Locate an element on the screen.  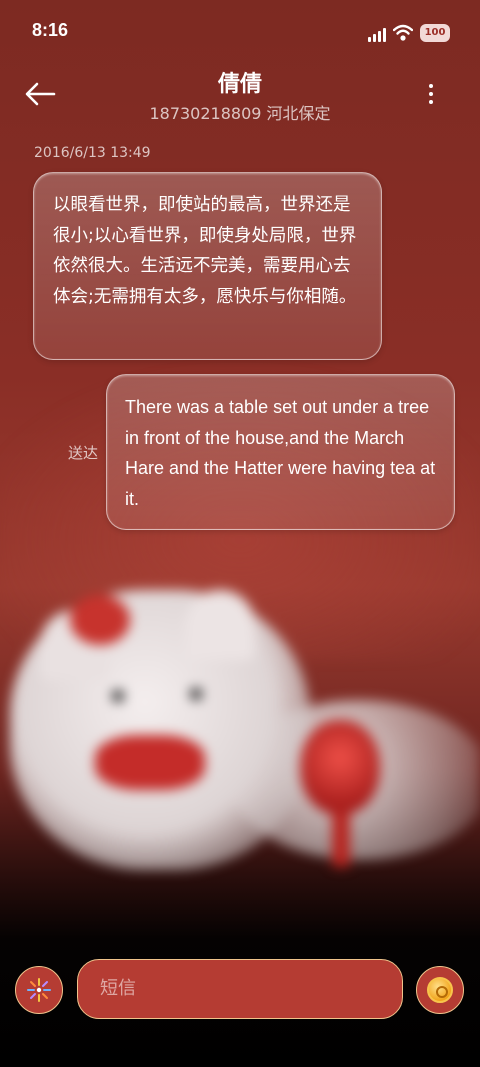
attach-button is located at coordinates (39, 990).